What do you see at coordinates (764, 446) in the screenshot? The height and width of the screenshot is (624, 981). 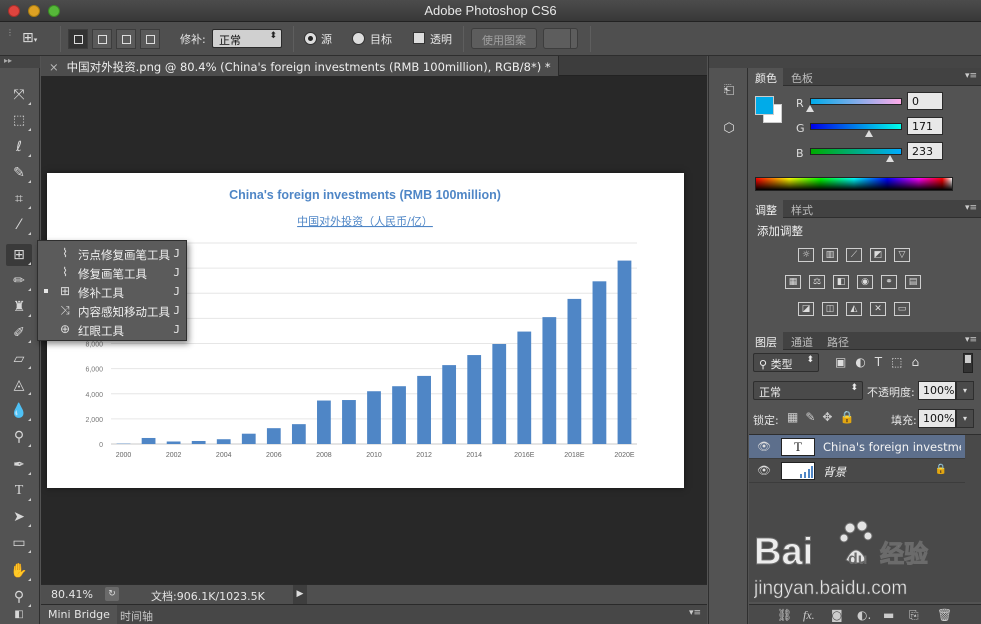 I see `eye-icon: 👁` at bounding box center [764, 446].